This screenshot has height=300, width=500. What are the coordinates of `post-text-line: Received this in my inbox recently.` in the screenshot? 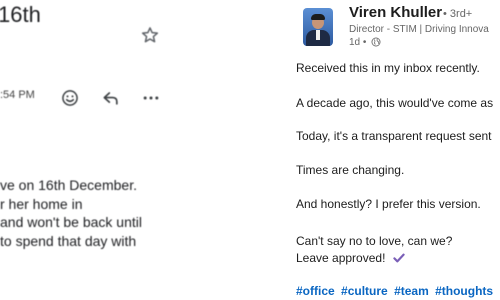 It's located at (388, 68).